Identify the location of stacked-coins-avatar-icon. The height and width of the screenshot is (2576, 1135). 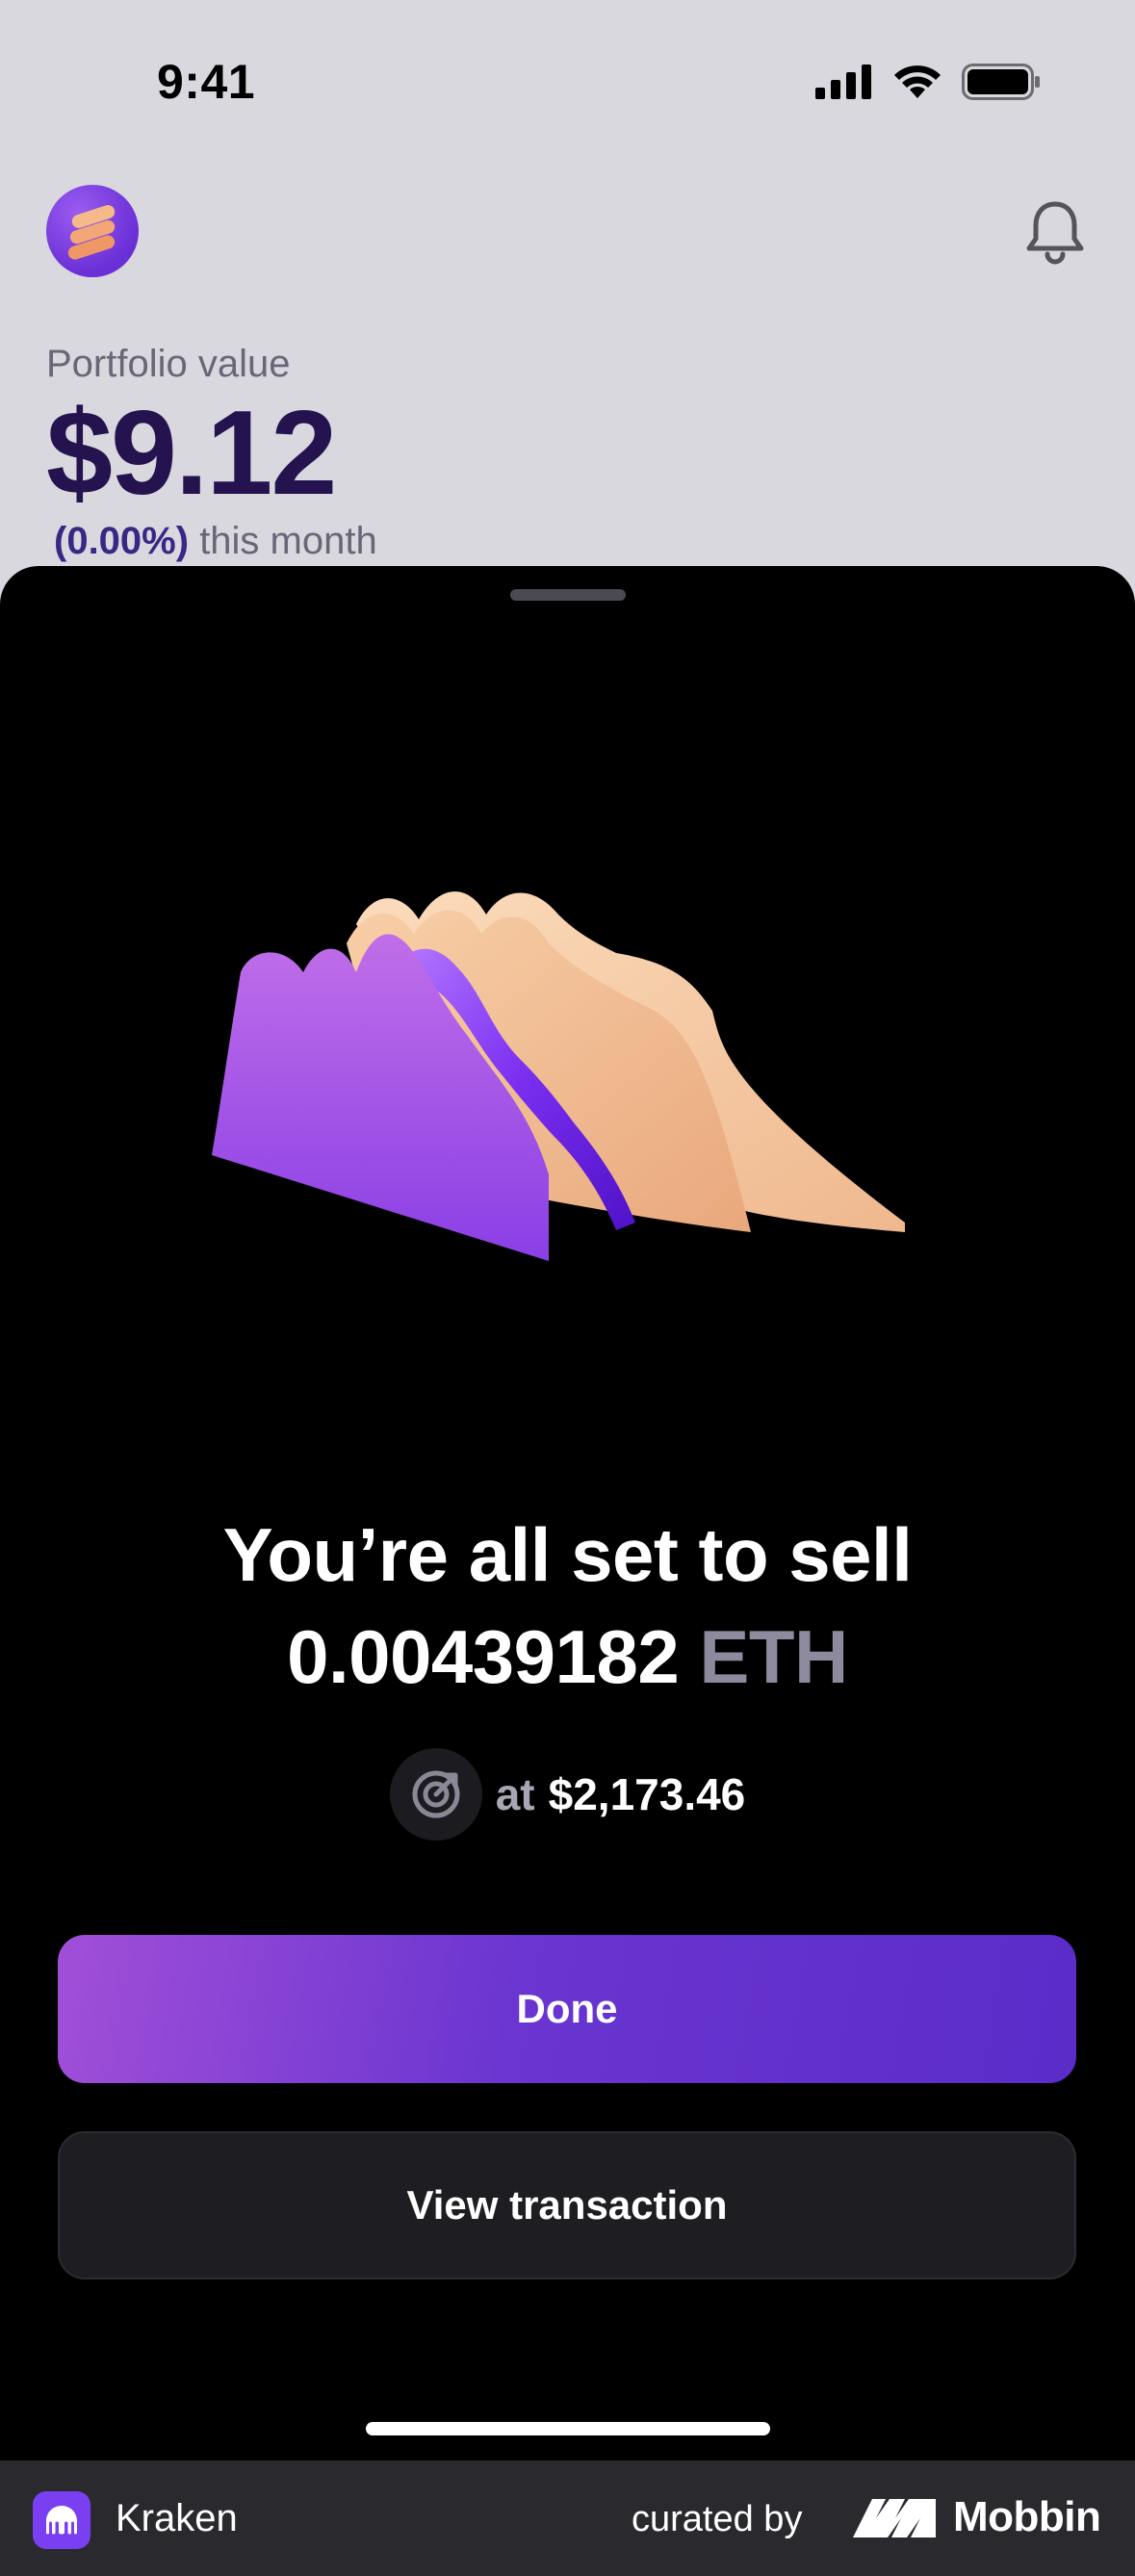
(92, 231).